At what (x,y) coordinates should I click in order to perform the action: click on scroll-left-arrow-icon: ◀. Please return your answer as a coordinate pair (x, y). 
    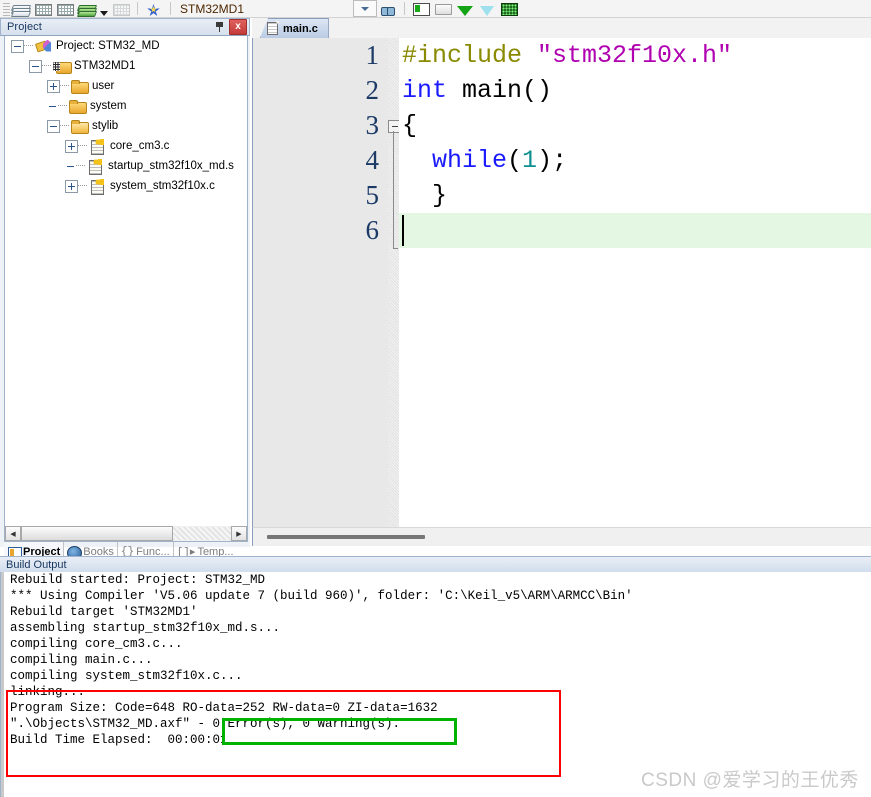
    Looking at the image, I should click on (13, 533).